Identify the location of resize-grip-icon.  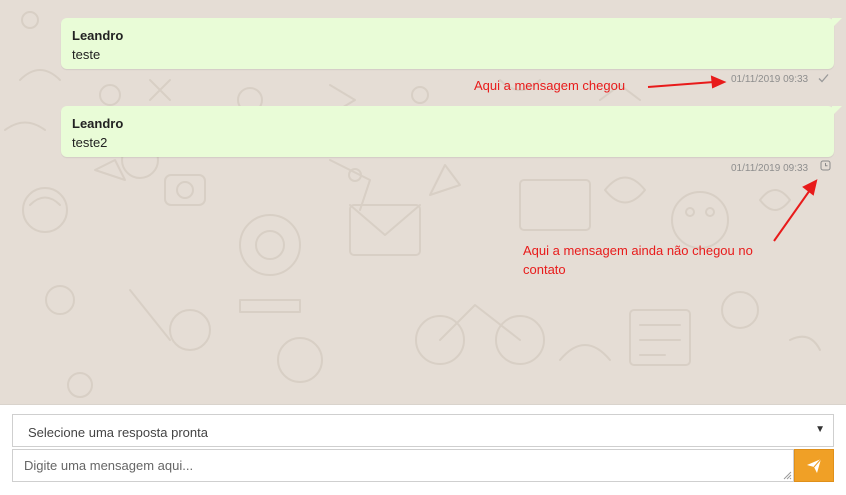
(787, 475).